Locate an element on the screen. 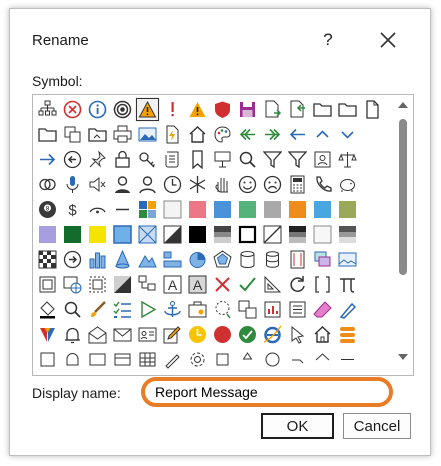 The image size is (441, 466). scroll-thumb is located at coordinates (403, 197).